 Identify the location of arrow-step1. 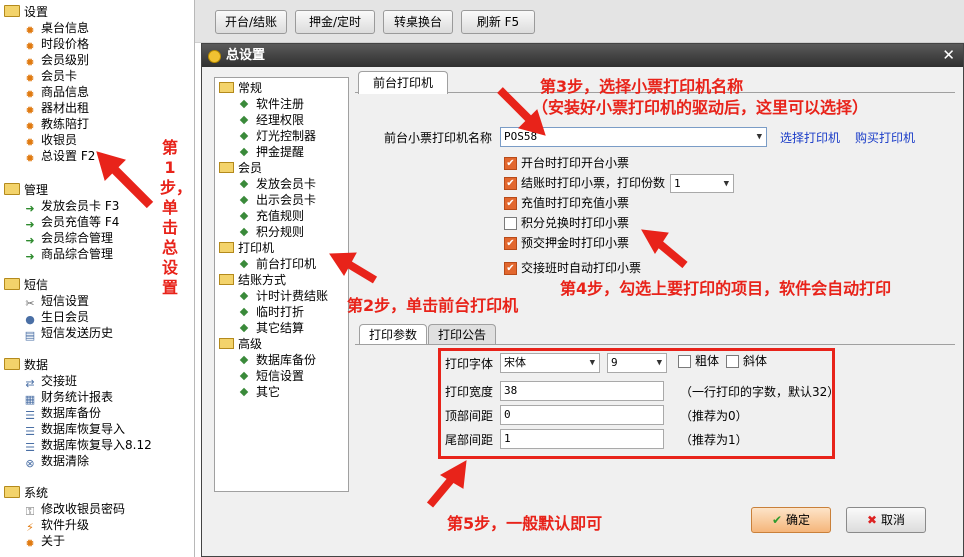
(125, 180).